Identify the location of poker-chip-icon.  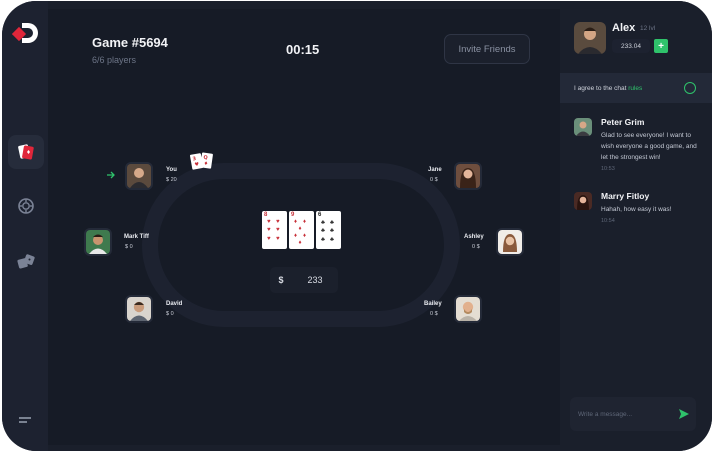
(26, 206).